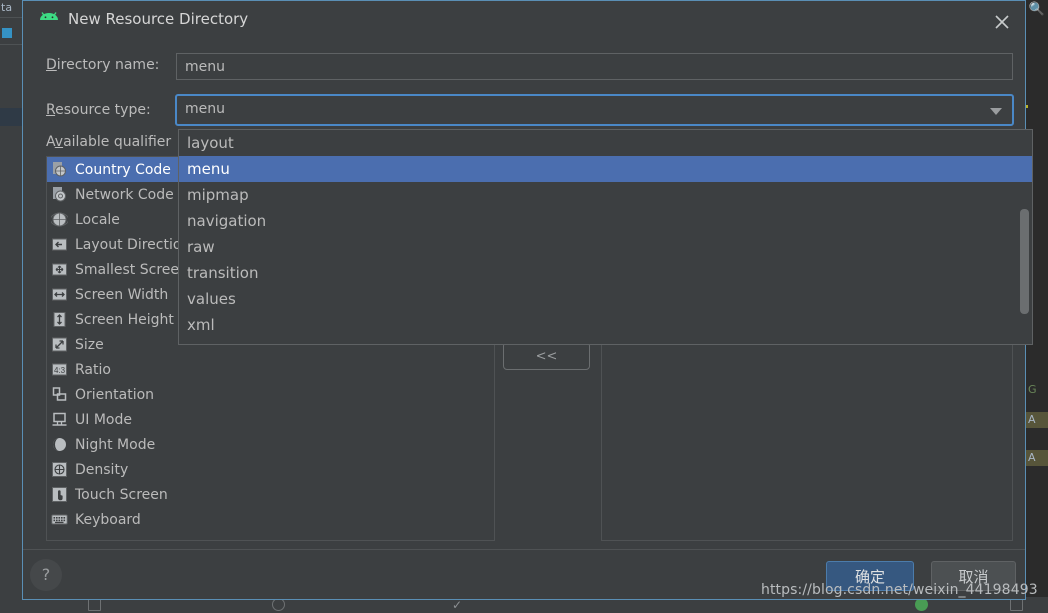  Describe the element at coordinates (11, 117) in the screenshot. I see `ide-left-selected-row` at that location.